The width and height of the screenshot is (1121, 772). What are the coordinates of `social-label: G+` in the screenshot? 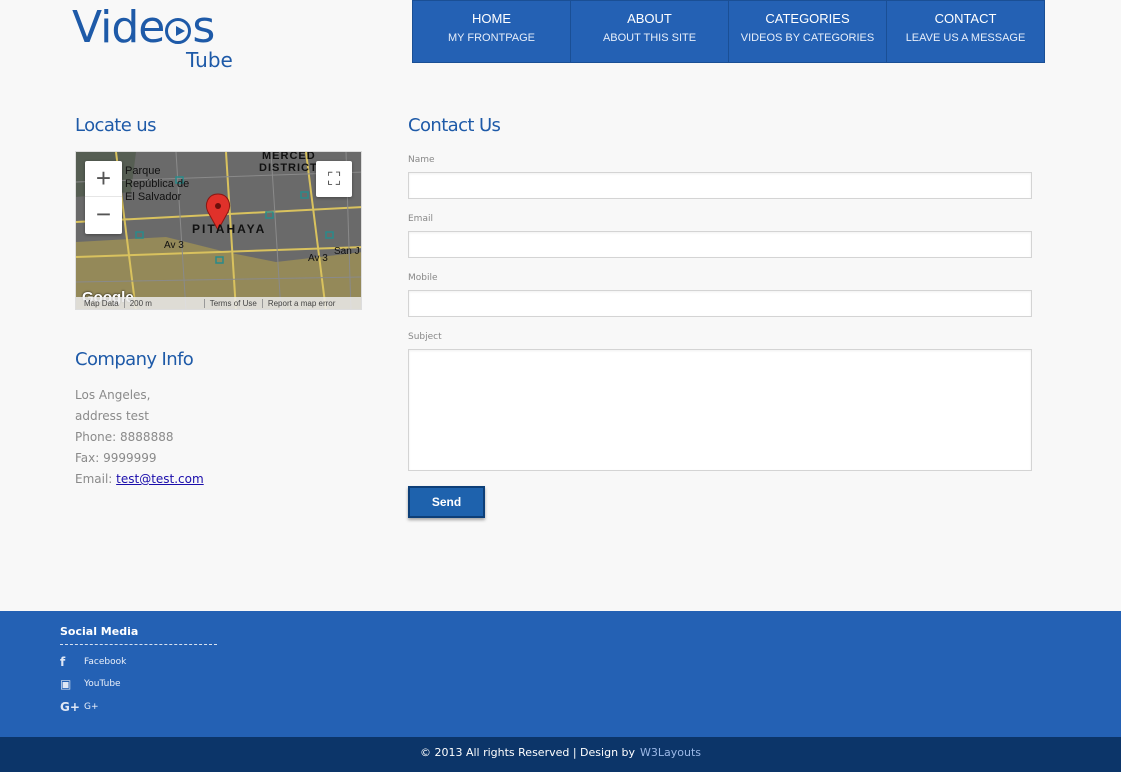 It's located at (91, 707).